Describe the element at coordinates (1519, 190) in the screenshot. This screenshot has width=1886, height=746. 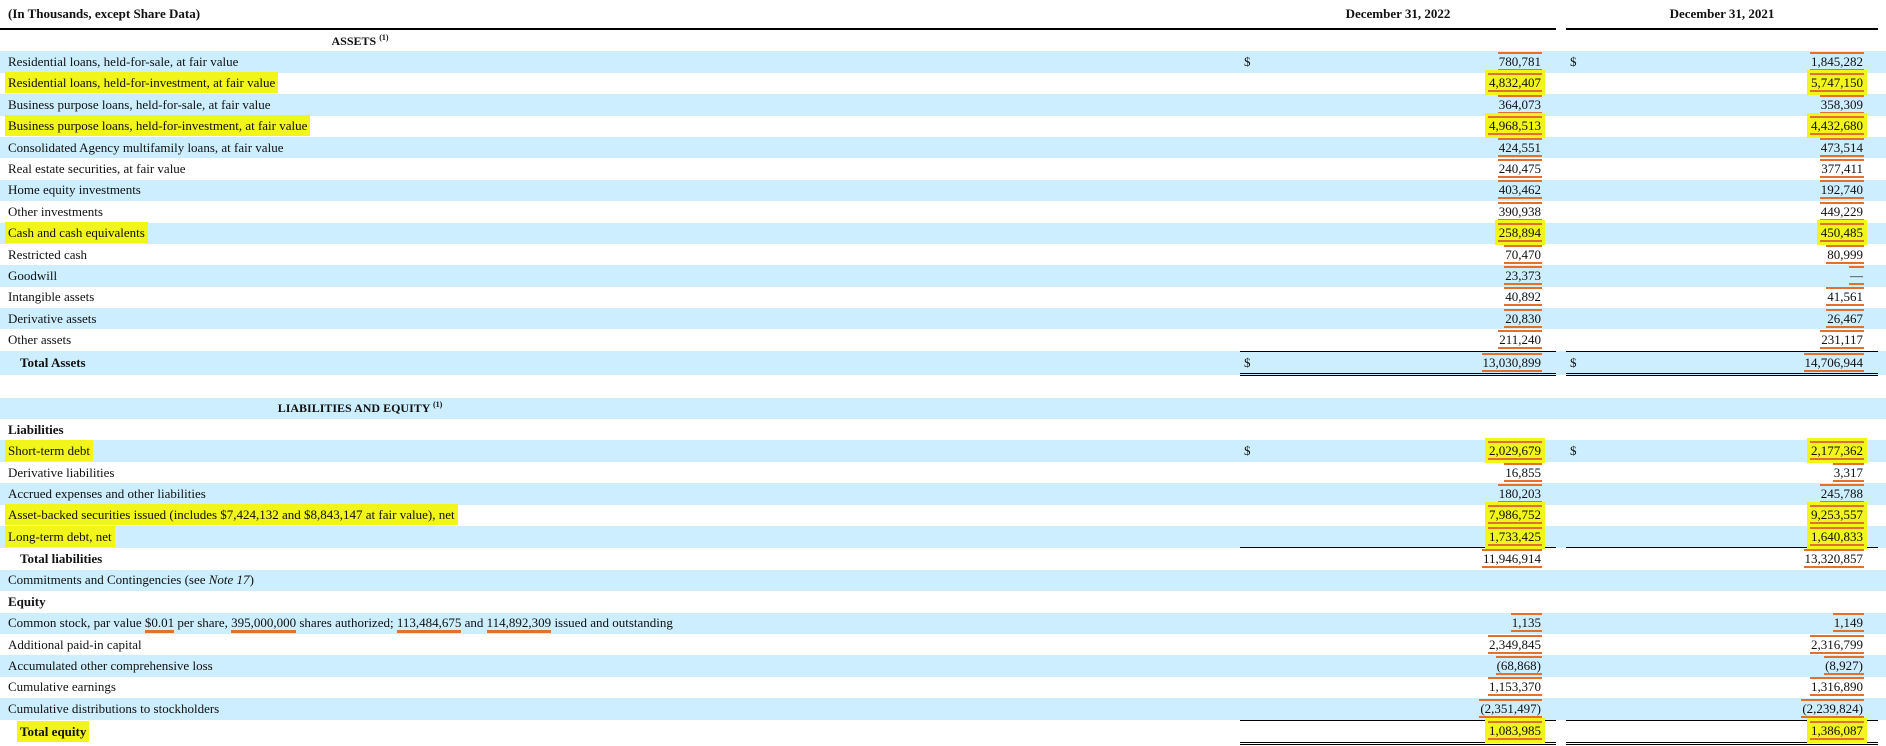
I see `value-2022: 403,462` at that location.